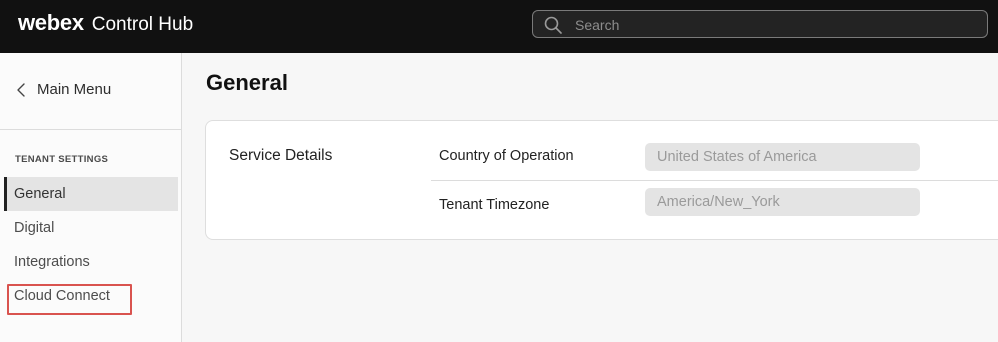  Describe the element at coordinates (91, 228) in the screenshot. I see `sidebar-item-digital: Digital` at that location.